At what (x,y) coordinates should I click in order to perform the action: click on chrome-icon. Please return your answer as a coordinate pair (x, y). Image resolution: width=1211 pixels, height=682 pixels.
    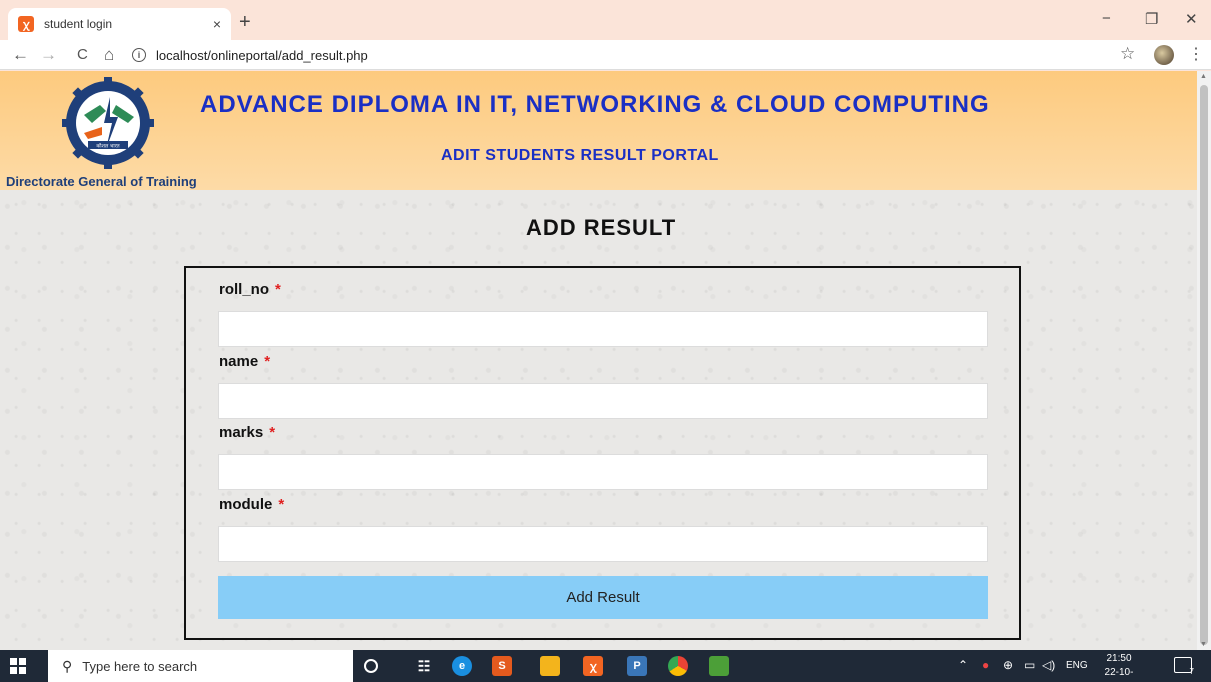
    Looking at the image, I should click on (678, 666).